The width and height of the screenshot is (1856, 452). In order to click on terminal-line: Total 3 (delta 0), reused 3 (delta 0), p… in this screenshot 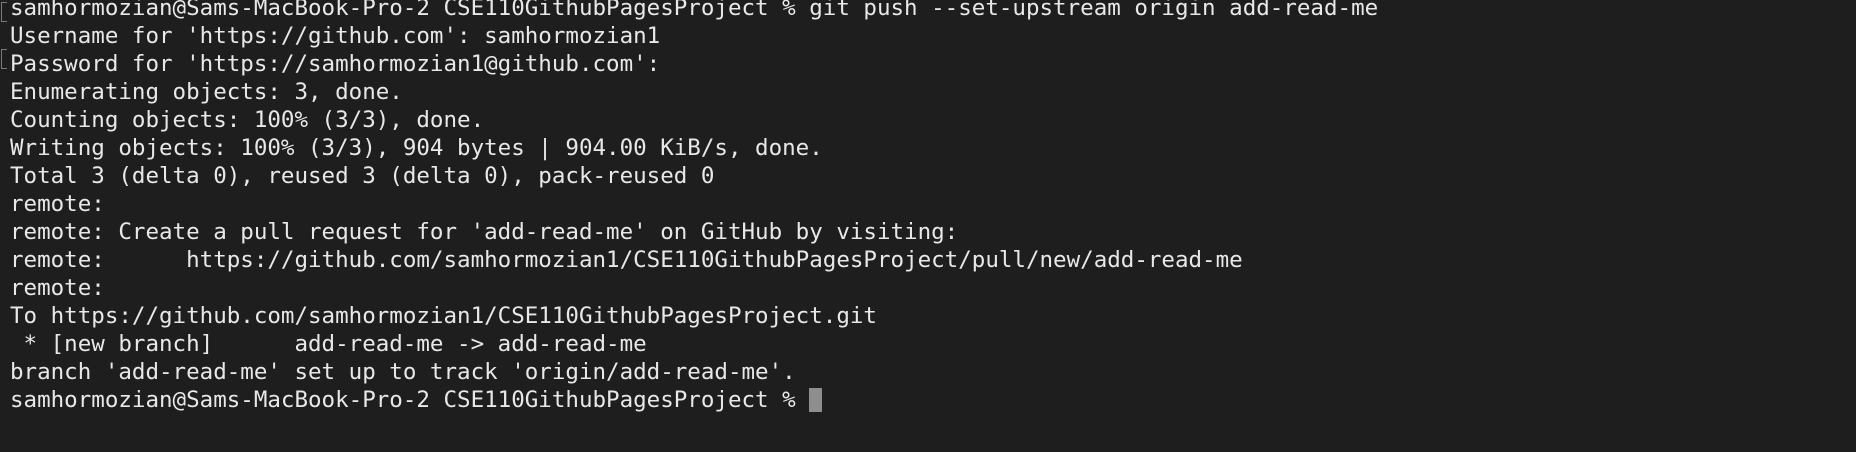, I will do `click(362, 176)`.